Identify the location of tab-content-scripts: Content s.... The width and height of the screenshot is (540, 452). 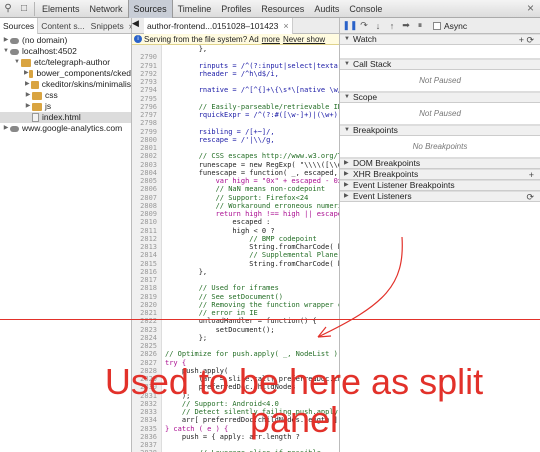
(62, 26).